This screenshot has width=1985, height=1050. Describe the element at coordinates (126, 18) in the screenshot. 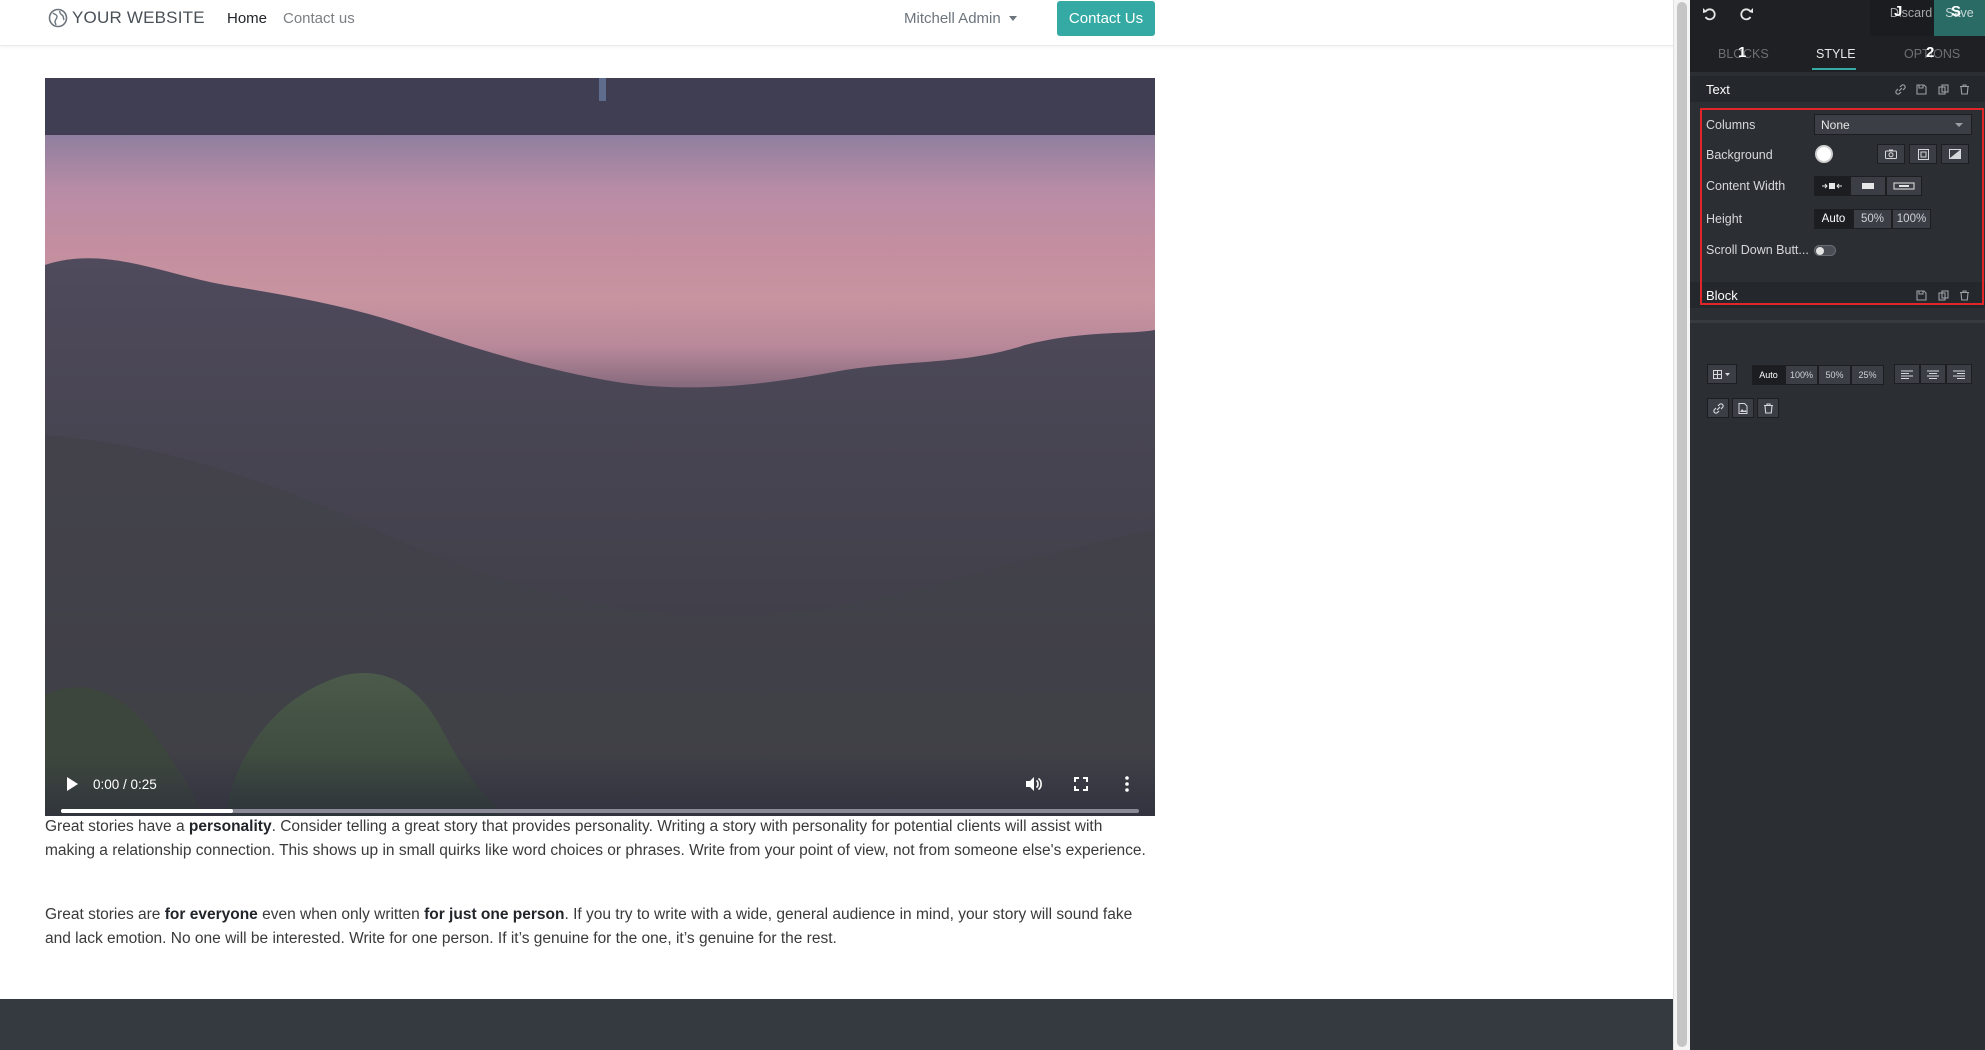

I see `site-logo: YOUR WEBSITE` at that location.